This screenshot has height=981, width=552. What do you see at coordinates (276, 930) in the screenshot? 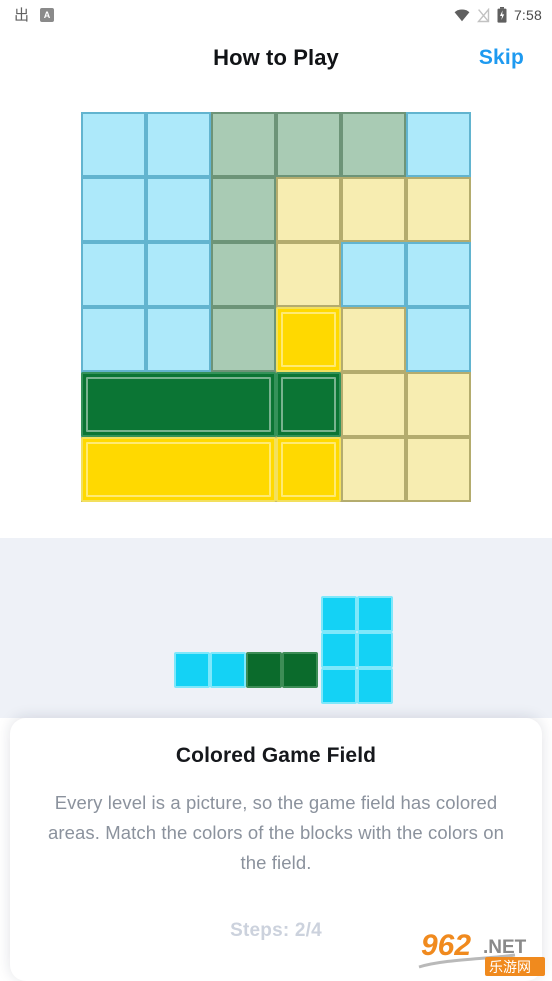
I see `steps-indicator: Steps: 2/4` at bounding box center [276, 930].